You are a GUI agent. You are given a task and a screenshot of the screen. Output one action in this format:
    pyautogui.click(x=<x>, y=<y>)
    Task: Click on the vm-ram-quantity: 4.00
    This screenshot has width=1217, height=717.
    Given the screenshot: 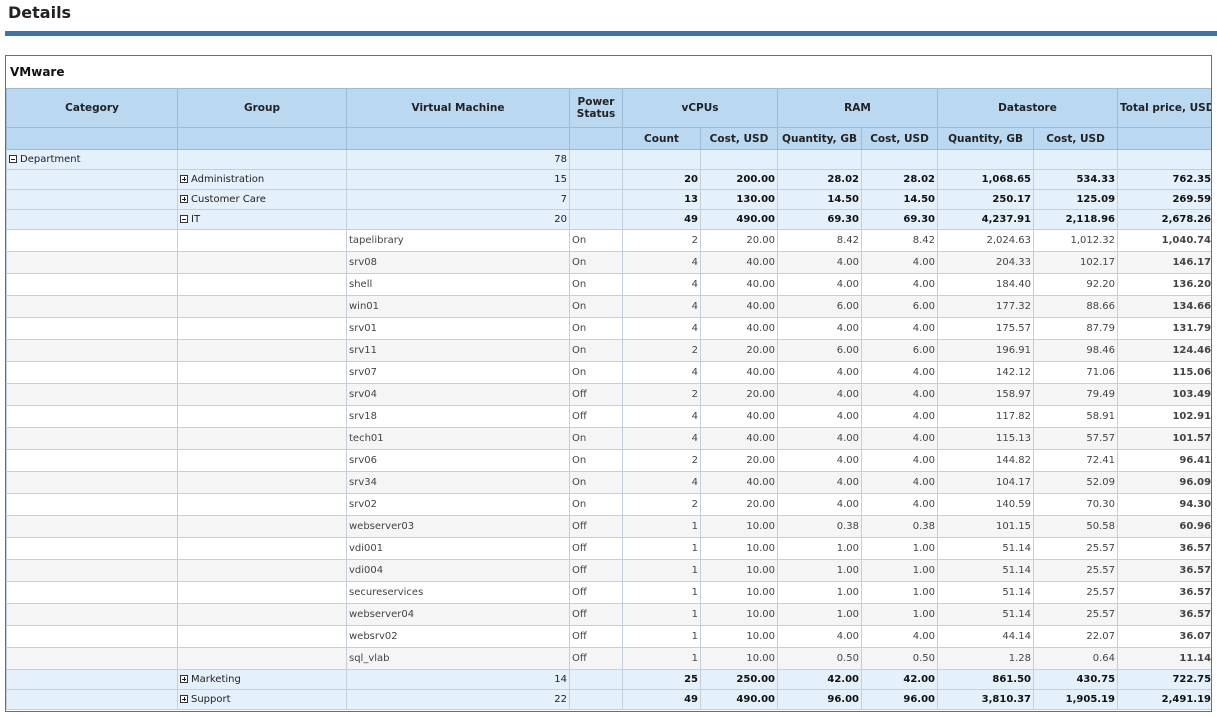 What is the action you would take?
    pyautogui.click(x=819, y=438)
    